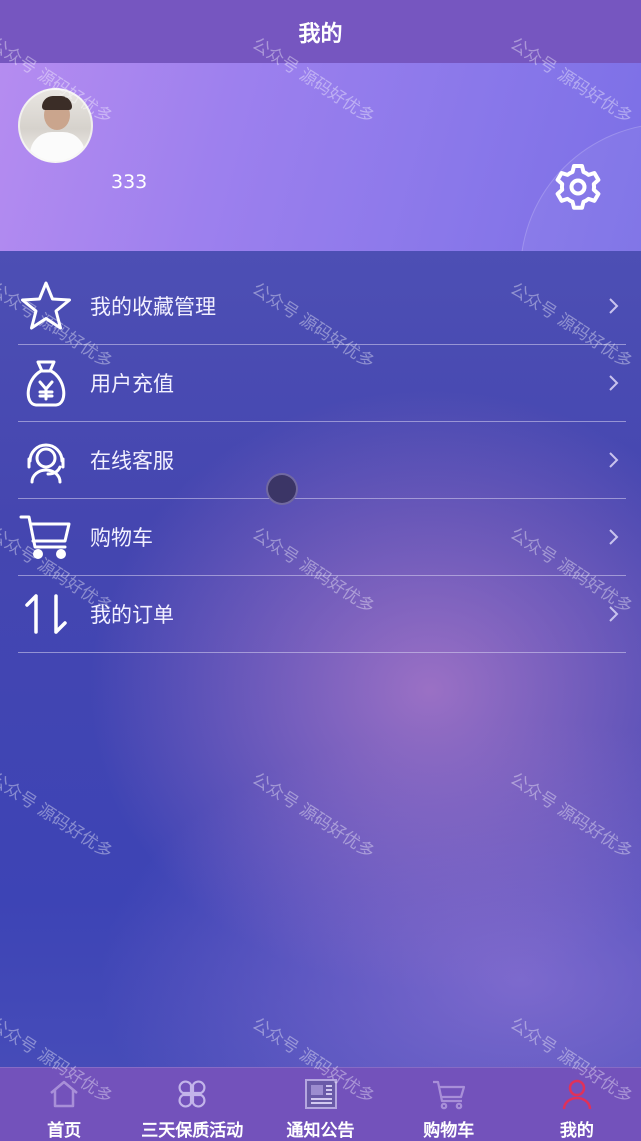  Describe the element at coordinates (192, 1131) in the screenshot. I see `tab-label: 三天保质活动` at that location.